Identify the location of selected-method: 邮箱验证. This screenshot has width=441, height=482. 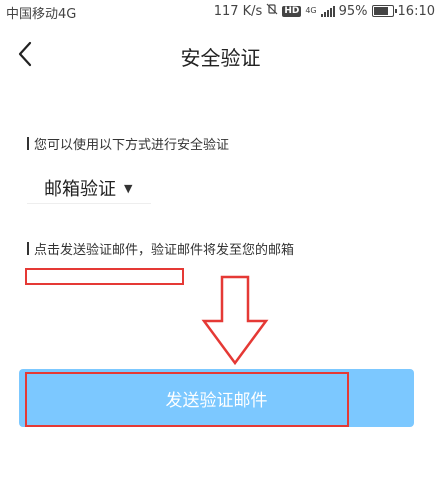
(80, 189).